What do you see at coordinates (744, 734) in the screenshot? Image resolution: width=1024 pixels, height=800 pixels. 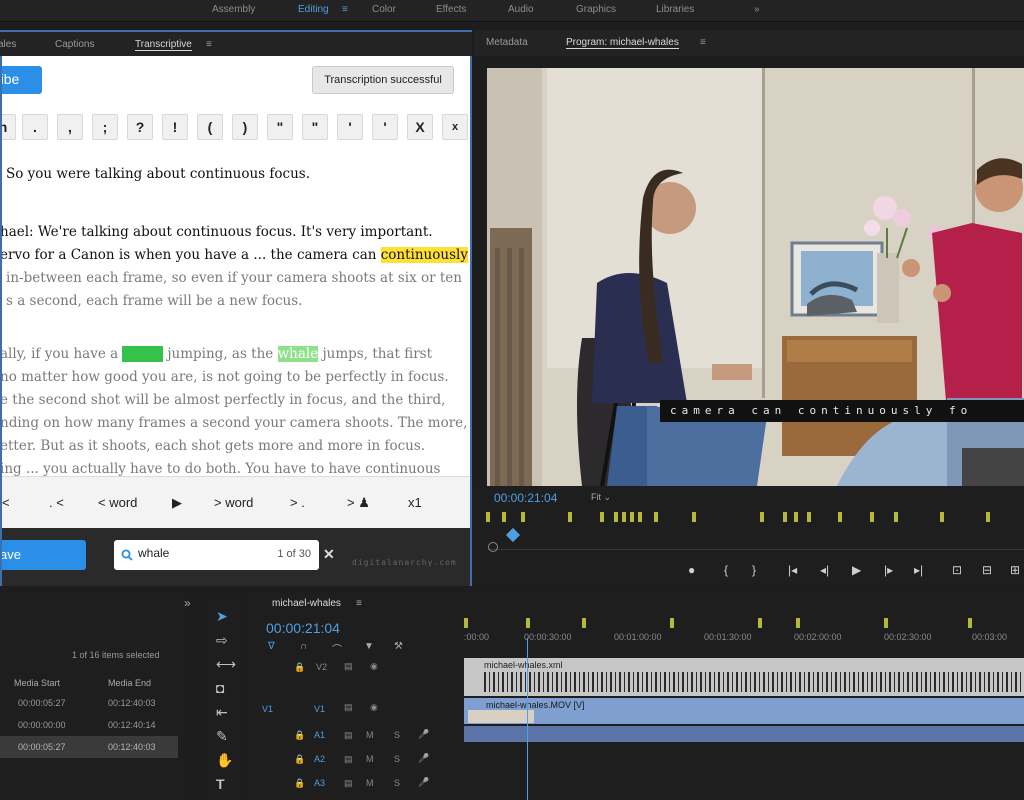 I see `clip-mov-audio` at bounding box center [744, 734].